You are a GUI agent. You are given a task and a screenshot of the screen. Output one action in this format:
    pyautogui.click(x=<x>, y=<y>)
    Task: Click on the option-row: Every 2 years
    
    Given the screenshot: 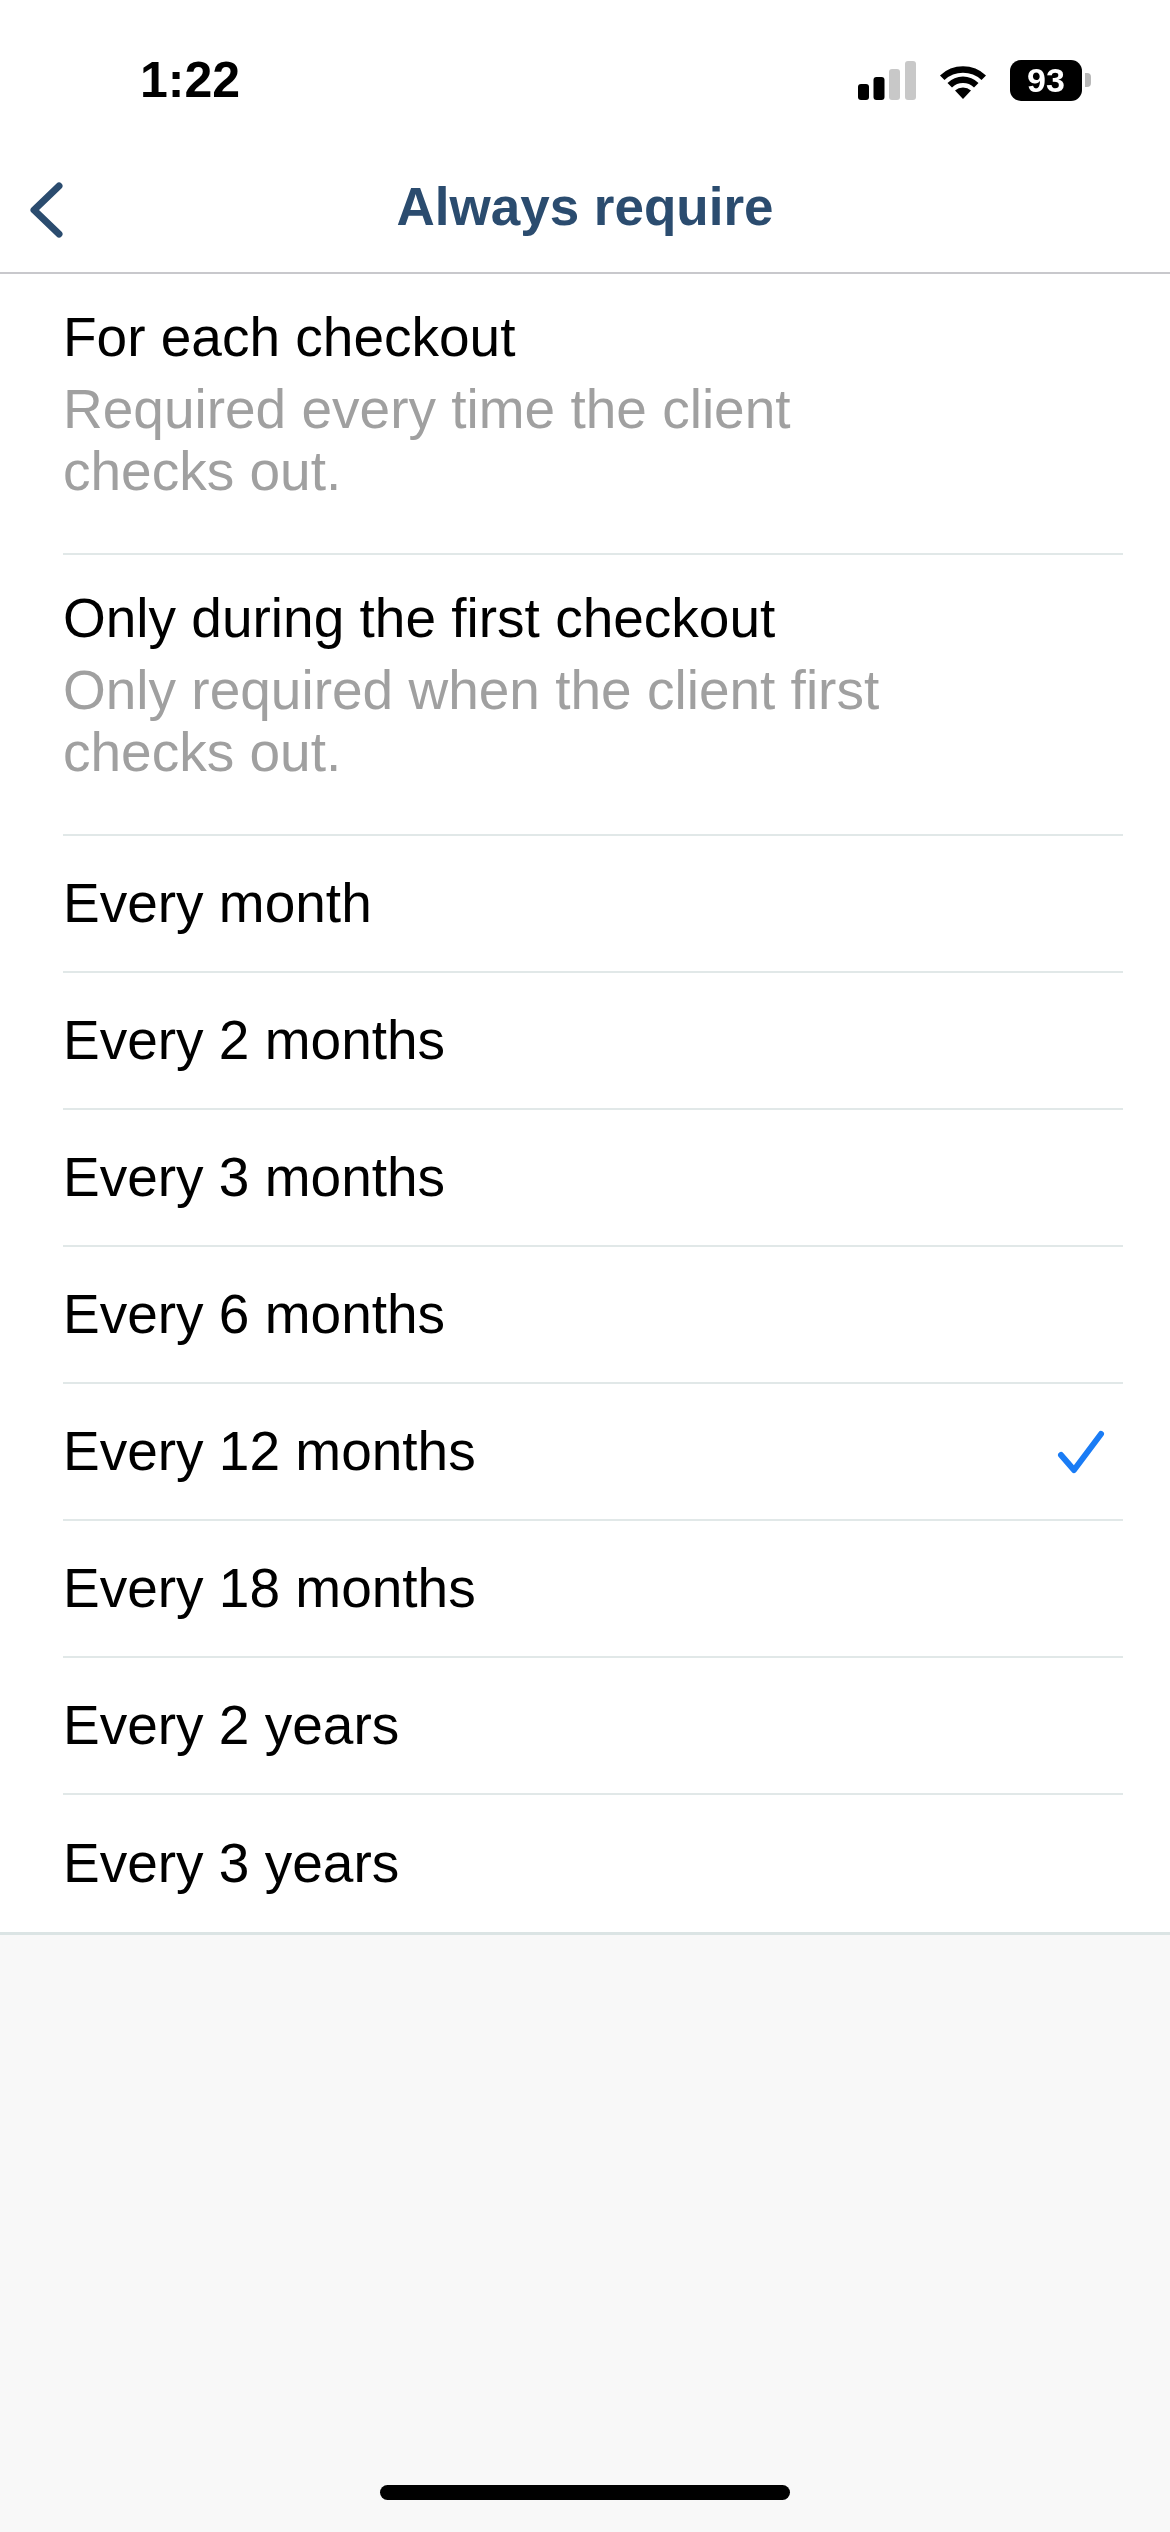 What is the action you would take?
    pyautogui.click(x=593, y=1726)
    